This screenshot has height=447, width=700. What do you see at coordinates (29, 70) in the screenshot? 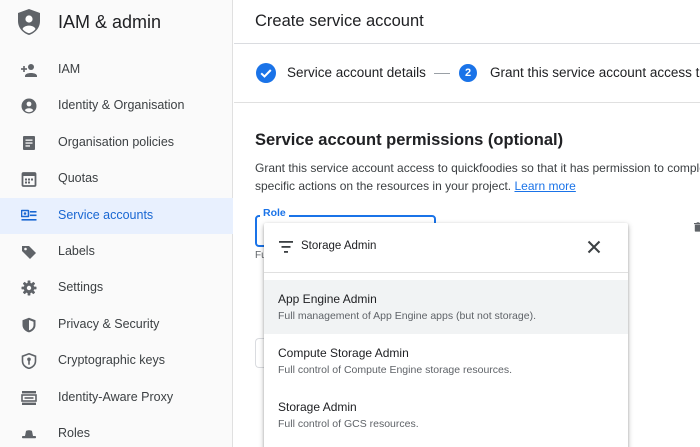
I see `add-person-icon` at bounding box center [29, 70].